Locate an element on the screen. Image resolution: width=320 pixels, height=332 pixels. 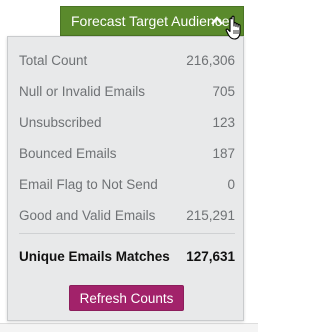
hand-cursor-icon is located at coordinates (233, 27).